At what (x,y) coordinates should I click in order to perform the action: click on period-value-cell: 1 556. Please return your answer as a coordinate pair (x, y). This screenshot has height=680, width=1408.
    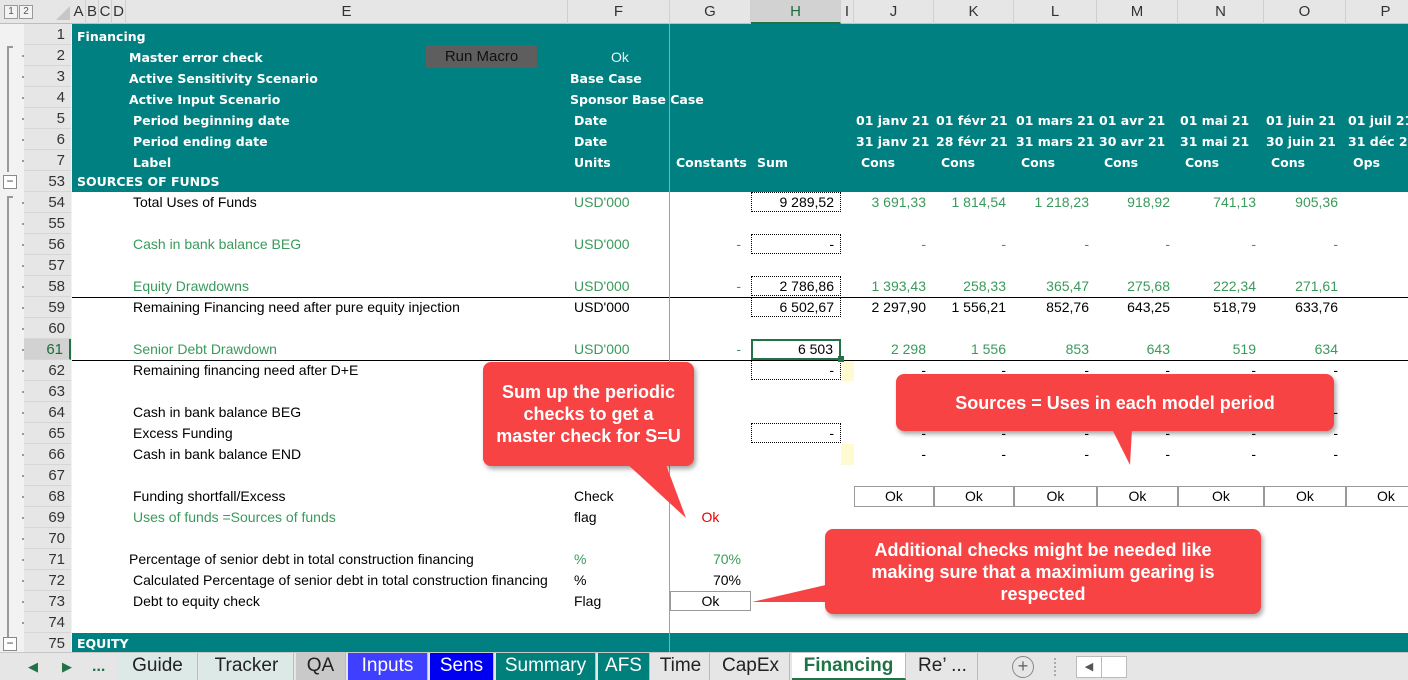
    Looking at the image, I should click on (970, 349).